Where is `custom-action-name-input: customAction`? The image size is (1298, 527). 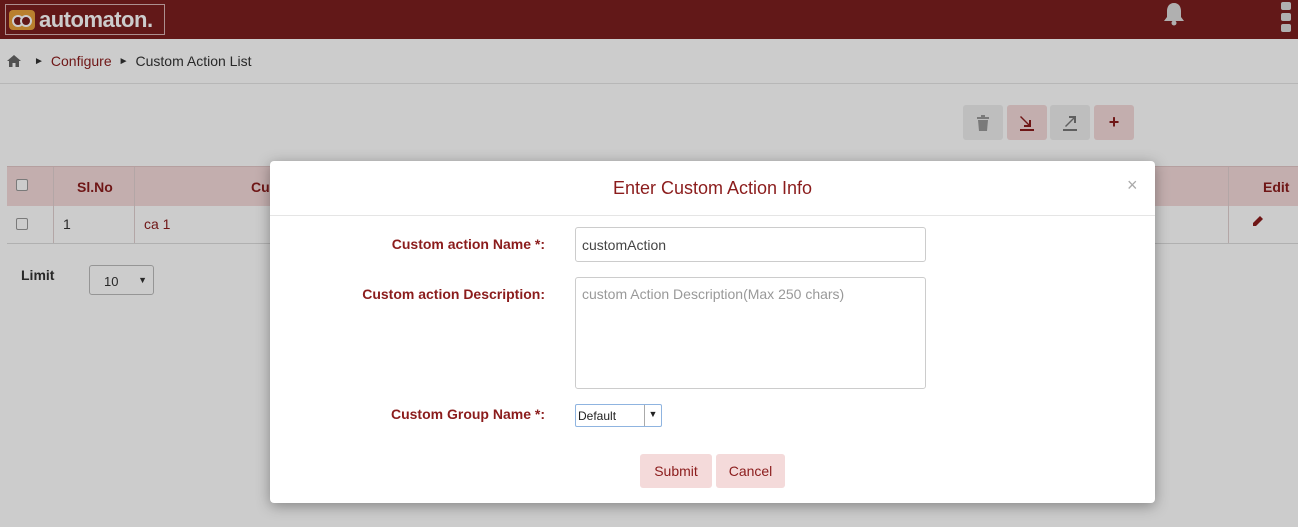 custom-action-name-input: customAction is located at coordinates (750, 244).